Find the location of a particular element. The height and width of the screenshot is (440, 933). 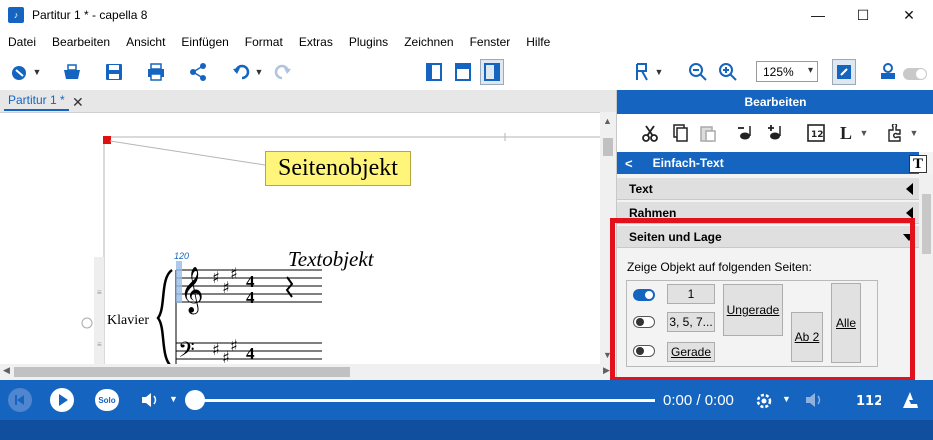

scroll-right-icon: ▶ is located at coordinates (606, 370).